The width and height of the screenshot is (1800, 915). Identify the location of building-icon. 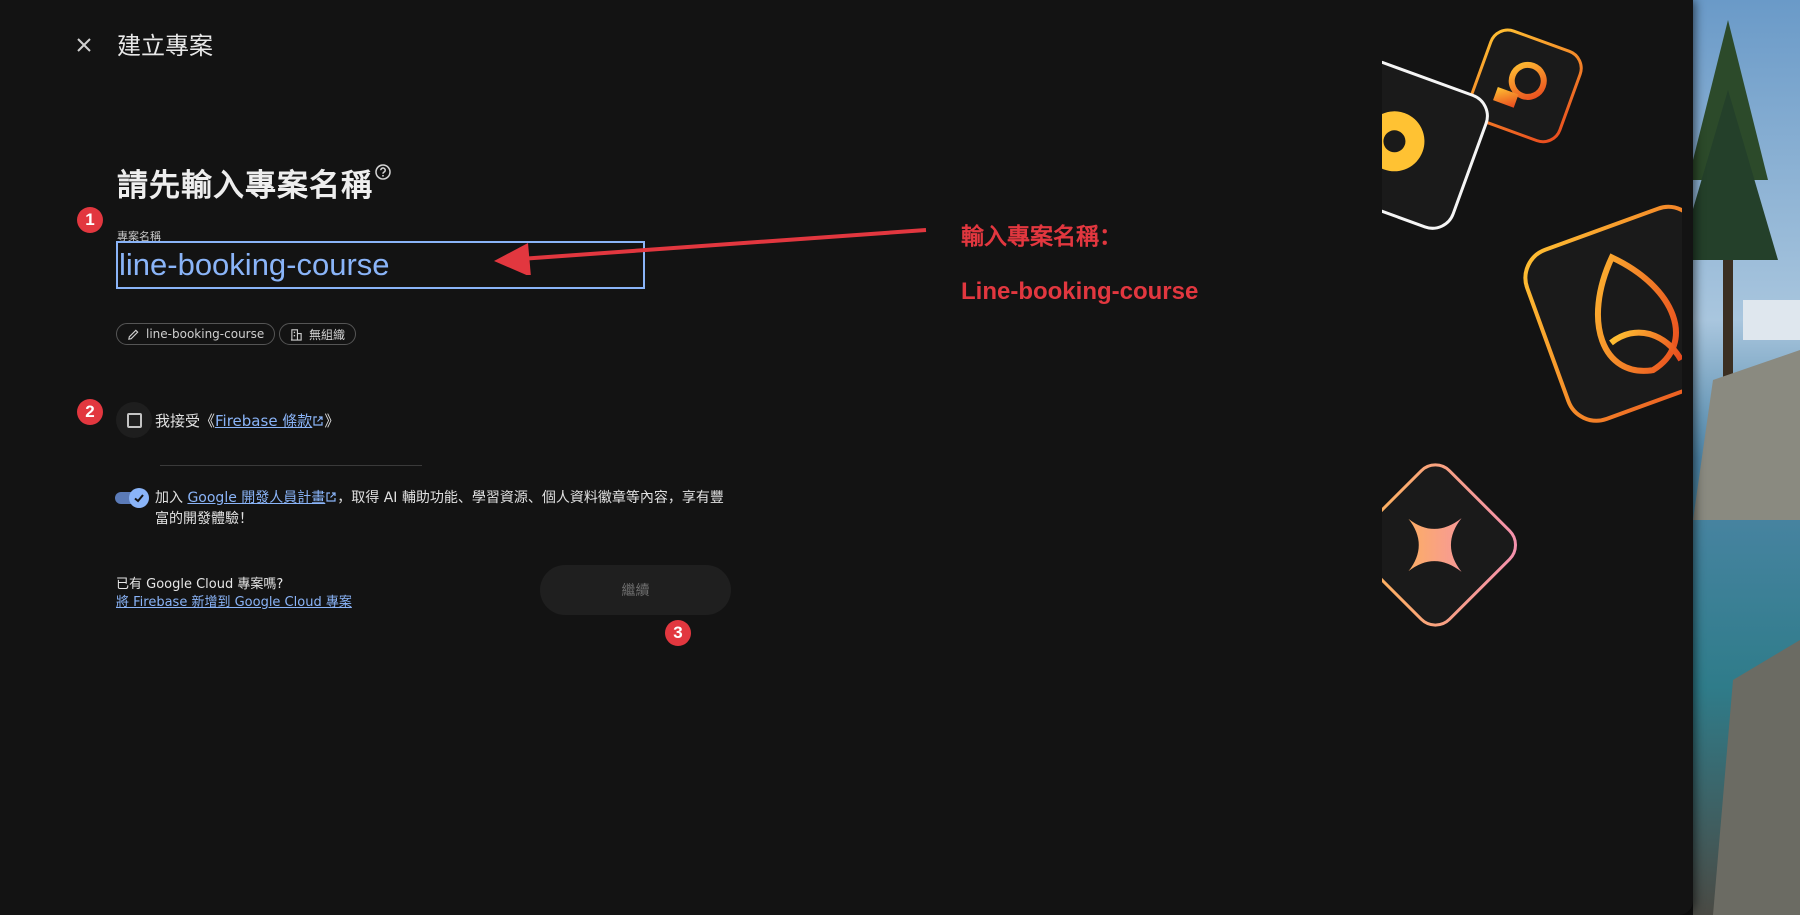
(296, 334).